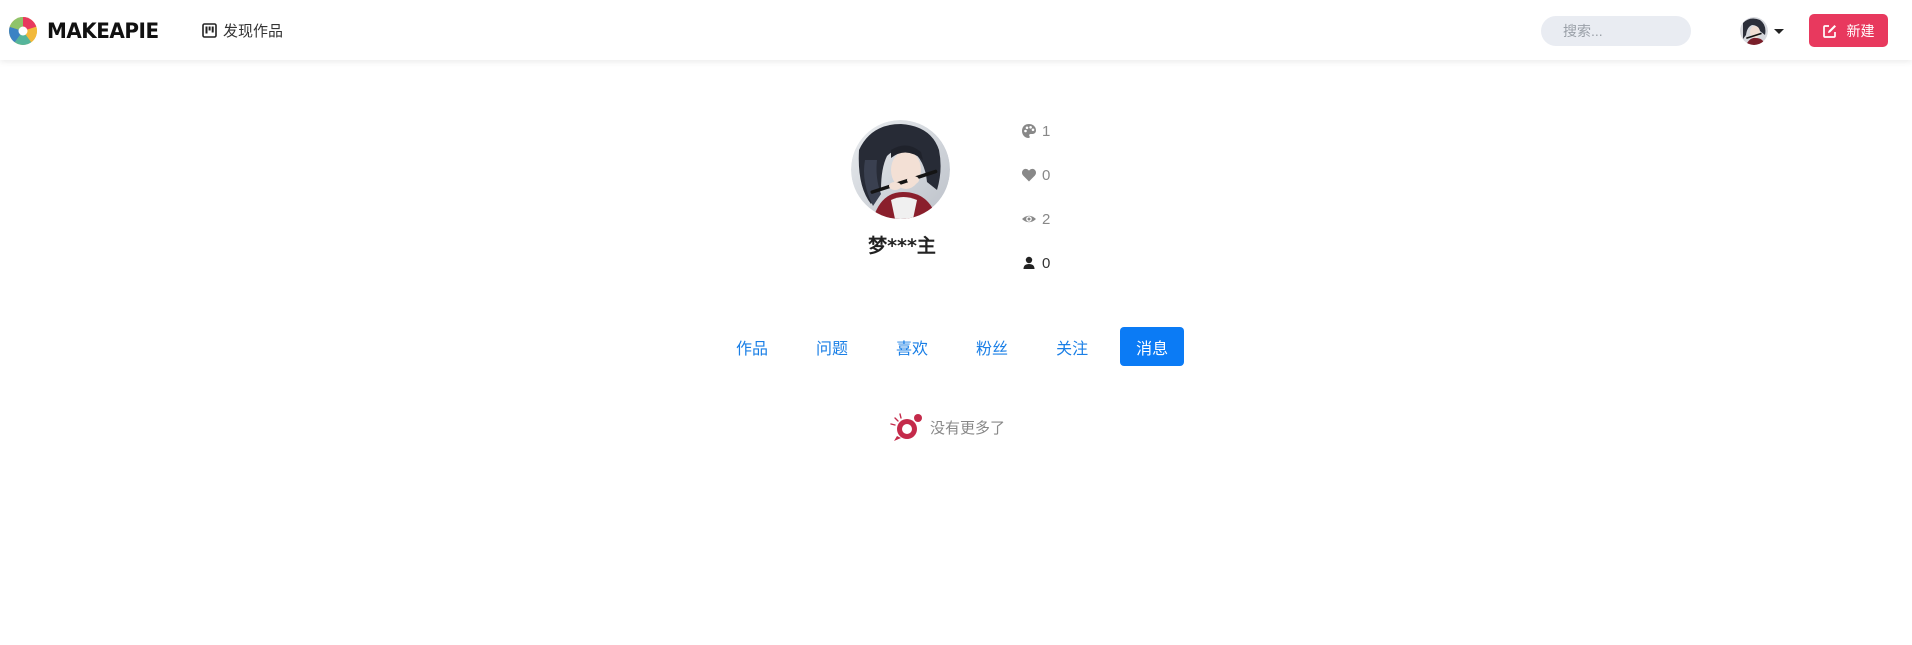 The width and height of the screenshot is (1912, 645). What do you see at coordinates (1860, 31) in the screenshot?
I see `new-button-label: 新建` at bounding box center [1860, 31].